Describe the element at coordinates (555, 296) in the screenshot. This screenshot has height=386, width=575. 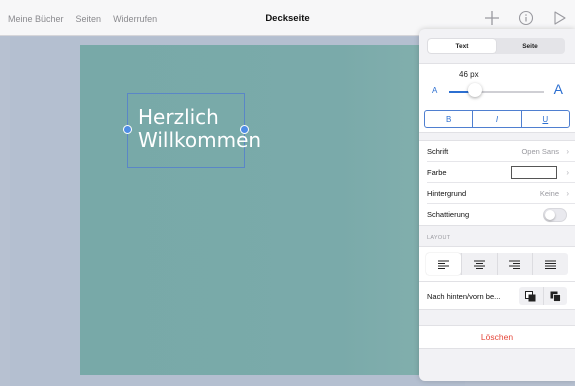
I see `bring-forward-icon` at that location.